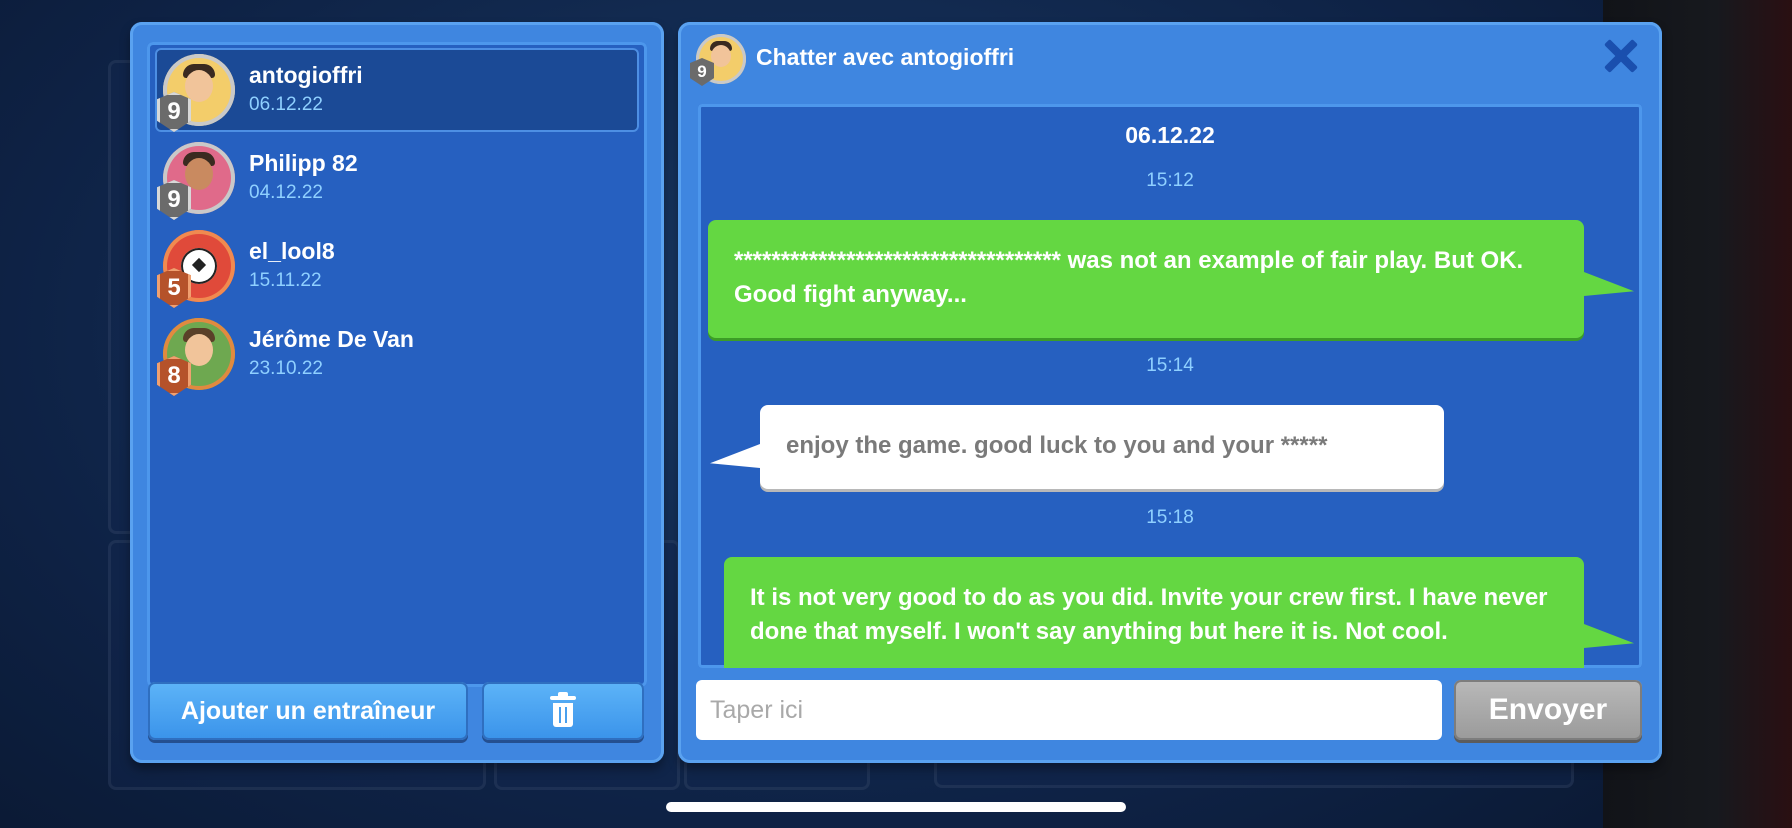 Image resolution: width=1792 pixels, height=828 pixels. I want to click on friend-date: 06.12.22, so click(286, 104).